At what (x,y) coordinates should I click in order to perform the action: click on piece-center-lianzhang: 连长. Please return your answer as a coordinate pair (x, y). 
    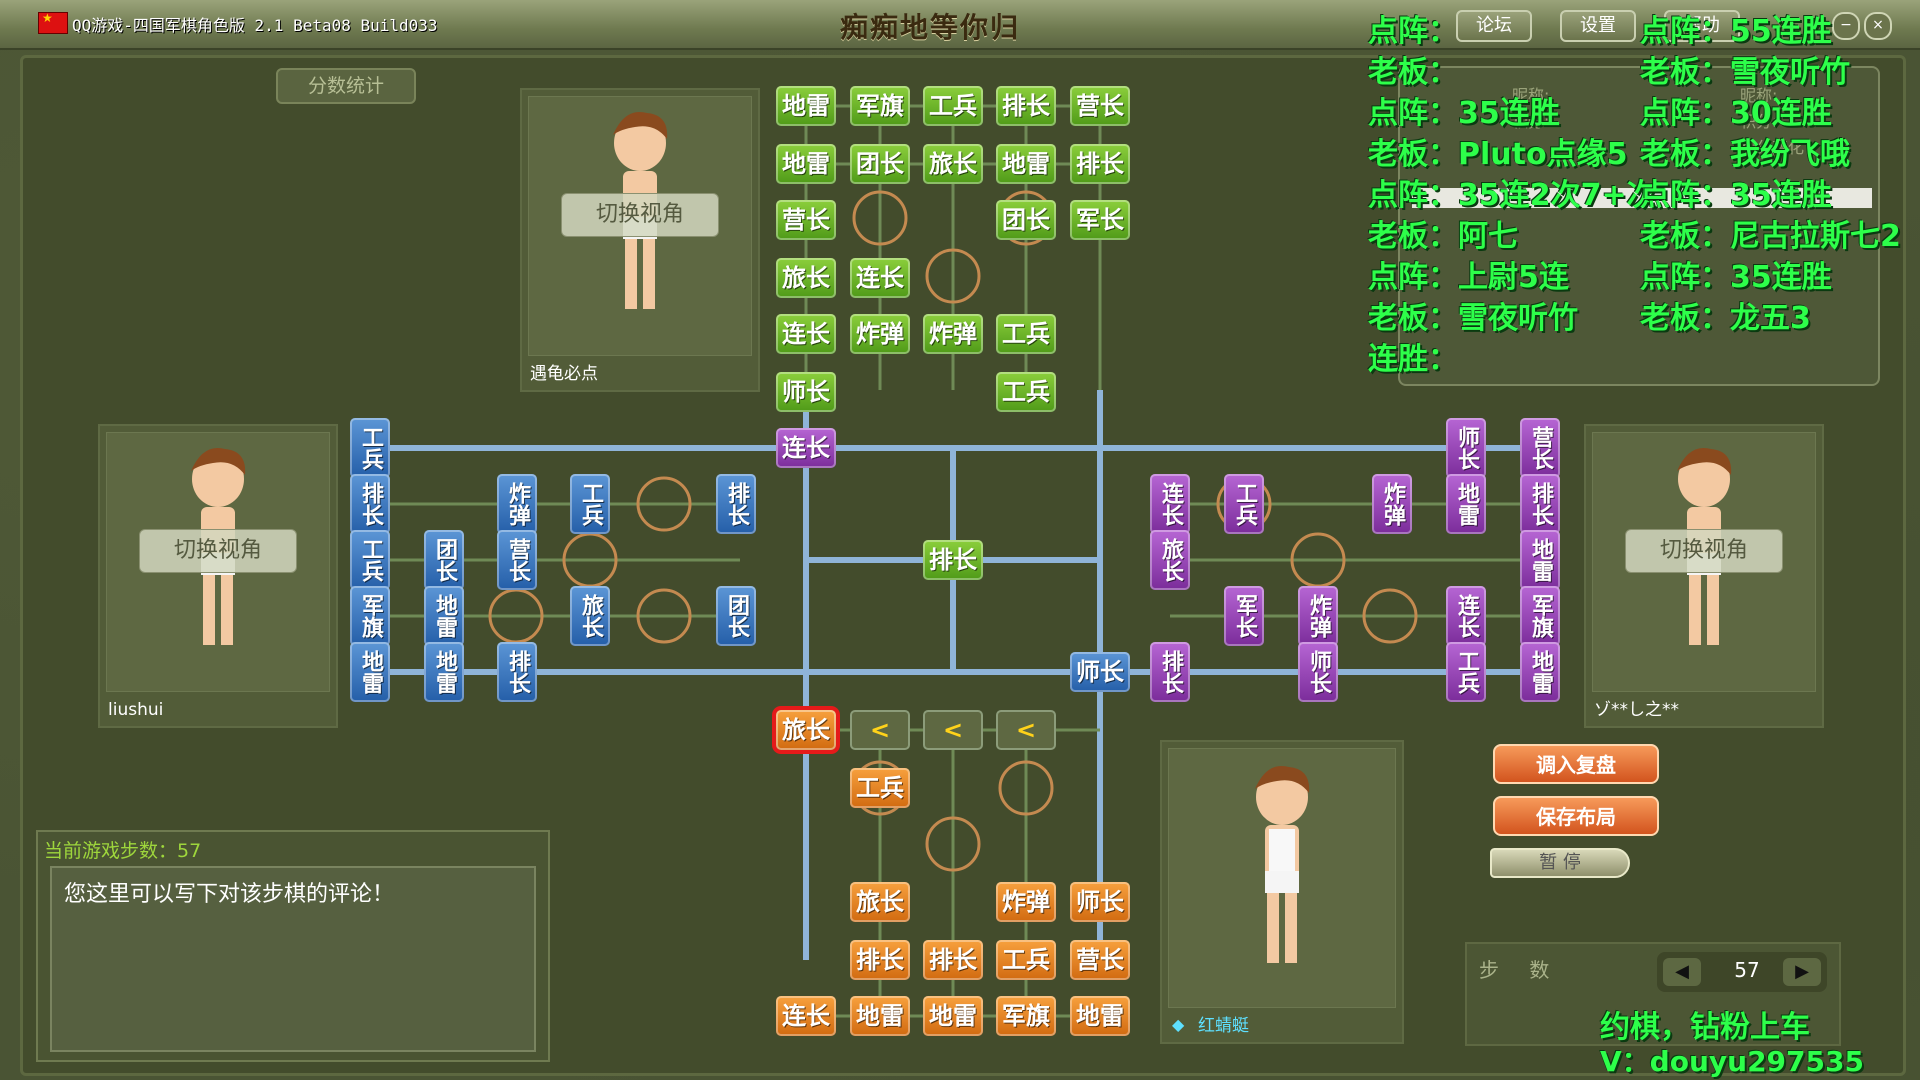
    Looking at the image, I should click on (806, 448).